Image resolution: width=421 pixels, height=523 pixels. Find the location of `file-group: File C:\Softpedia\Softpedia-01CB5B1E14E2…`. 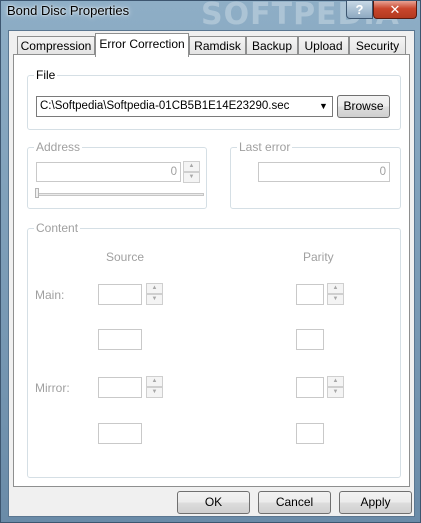

file-group: File C:\Softpedia\Softpedia-01CB5B1E14E2… is located at coordinates (214, 99).